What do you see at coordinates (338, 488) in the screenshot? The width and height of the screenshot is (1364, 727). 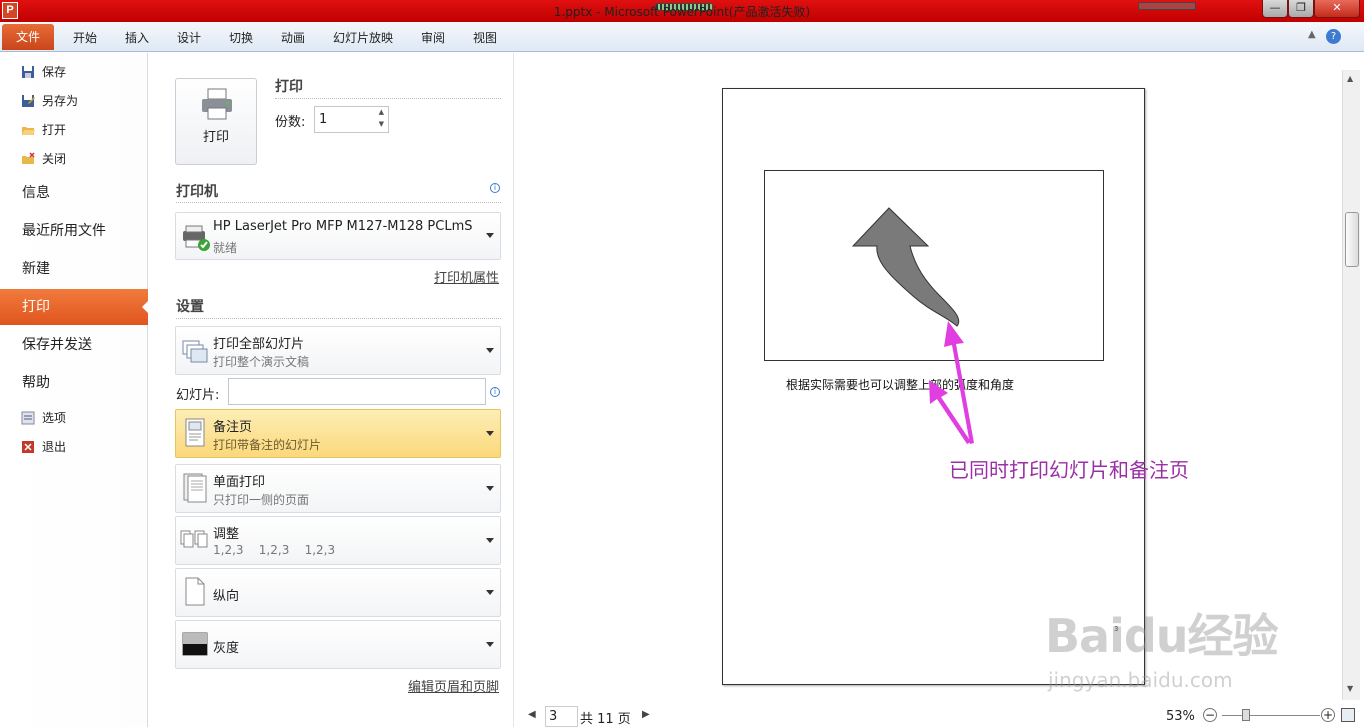 I see `print-sides-select: 单面打印 只打印一侧的页面` at bounding box center [338, 488].